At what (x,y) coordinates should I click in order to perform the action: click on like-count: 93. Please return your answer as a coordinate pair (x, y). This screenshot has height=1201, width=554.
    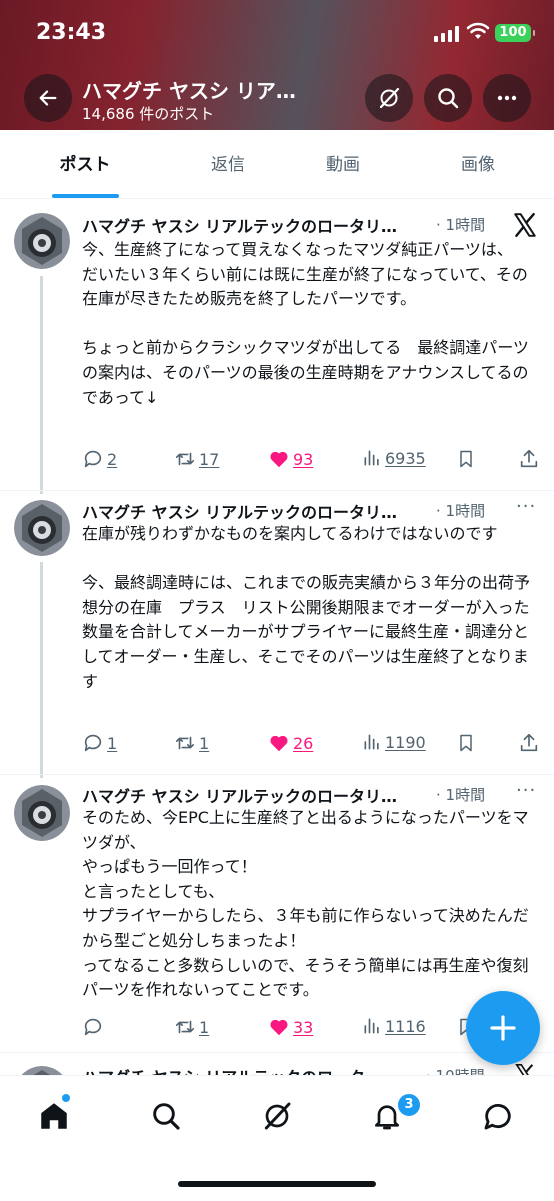
    Looking at the image, I should click on (303, 459).